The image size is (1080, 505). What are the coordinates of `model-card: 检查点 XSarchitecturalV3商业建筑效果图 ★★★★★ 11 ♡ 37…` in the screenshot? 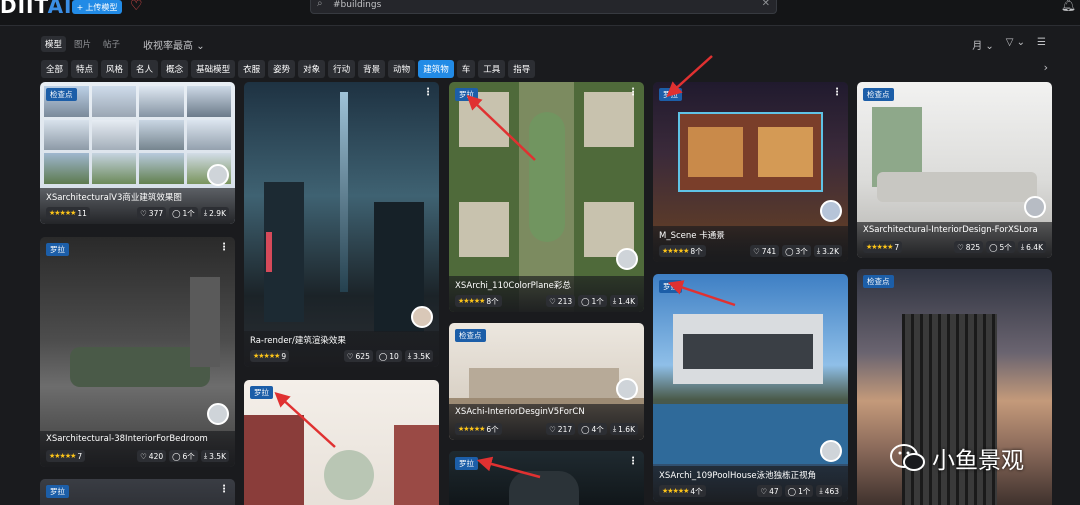 It's located at (137, 153).